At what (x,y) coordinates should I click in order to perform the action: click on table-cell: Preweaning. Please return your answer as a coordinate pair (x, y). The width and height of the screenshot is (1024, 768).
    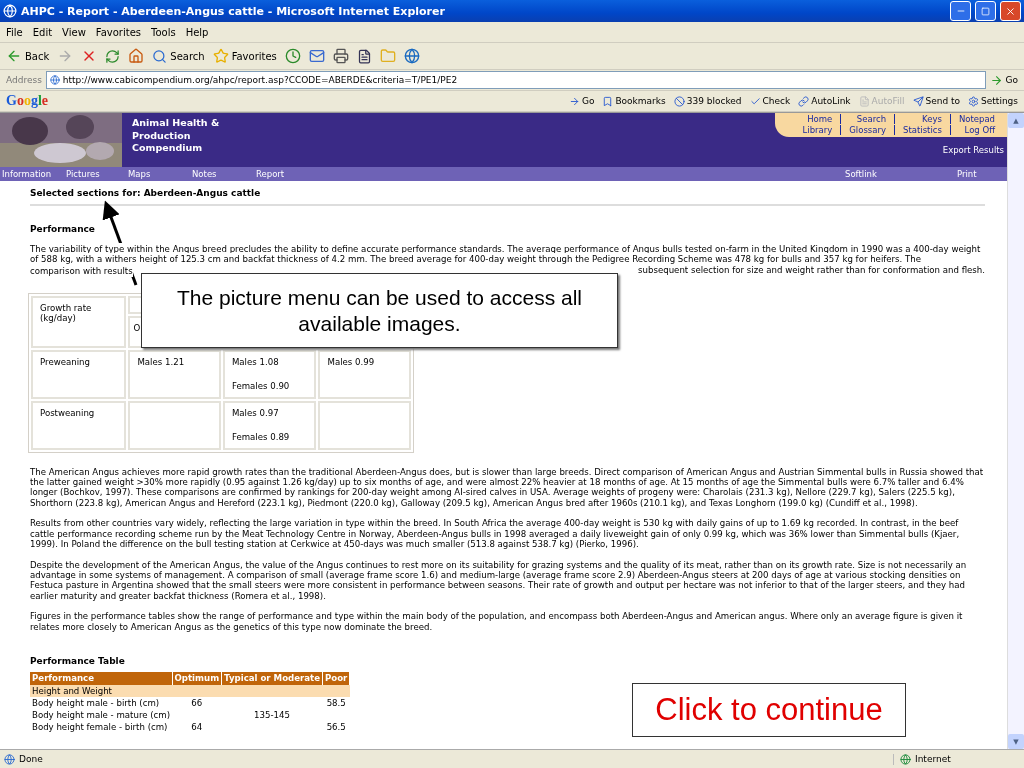
    Looking at the image, I should click on (79, 374).